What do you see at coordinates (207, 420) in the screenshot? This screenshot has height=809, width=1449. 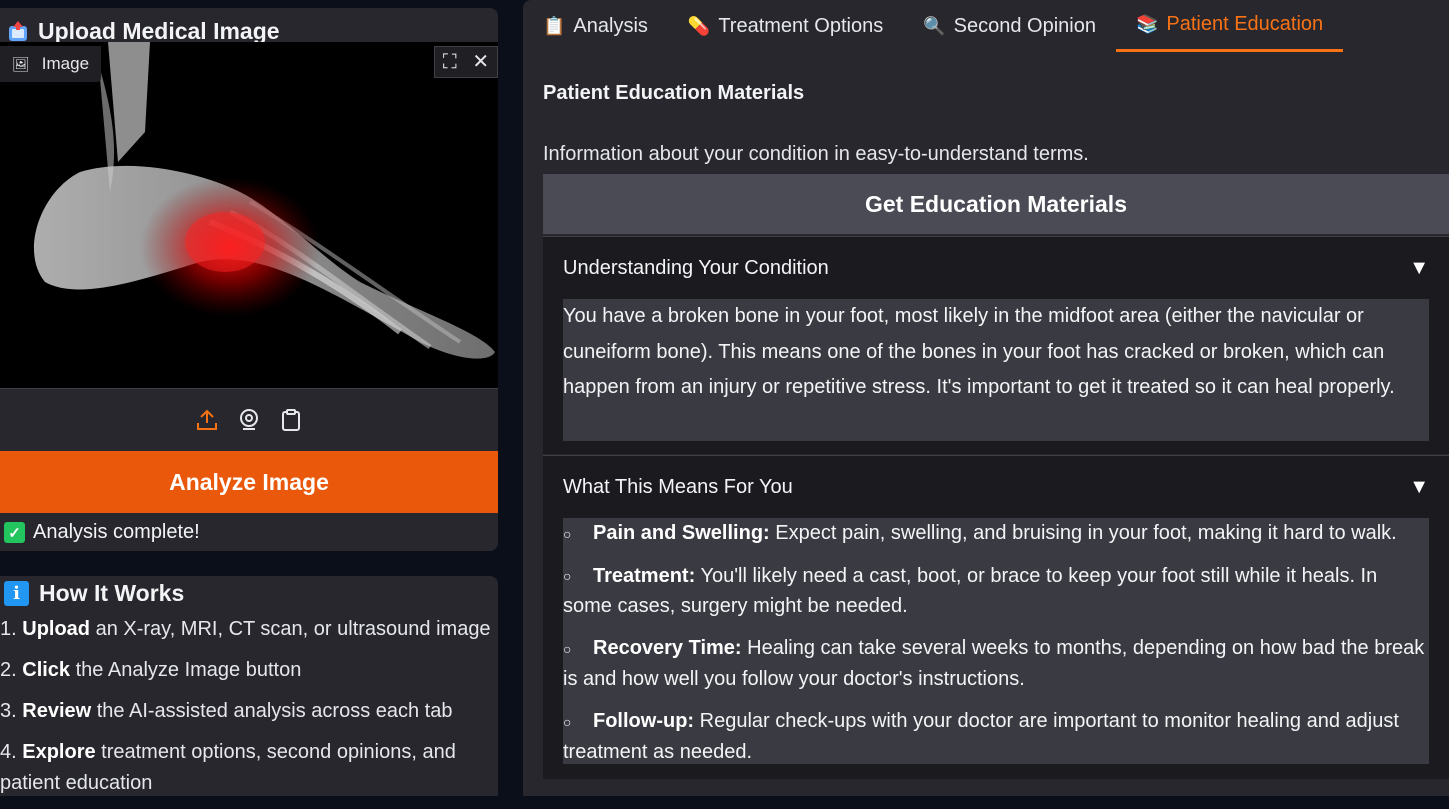 I see `upload-icon` at bounding box center [207, 420].